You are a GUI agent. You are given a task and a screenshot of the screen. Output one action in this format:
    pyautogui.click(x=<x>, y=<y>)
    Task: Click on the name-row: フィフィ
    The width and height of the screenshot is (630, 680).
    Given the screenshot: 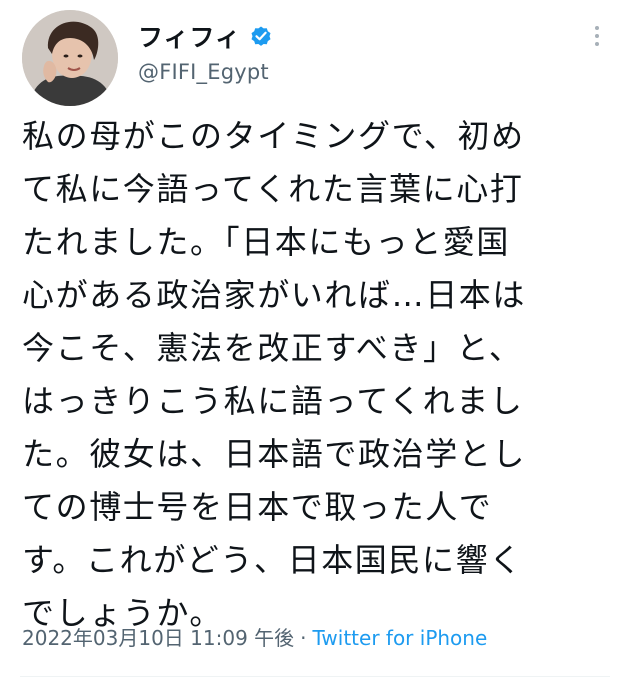 What is the action you would take?
    pyautogui.click(x=205, y=36)
    